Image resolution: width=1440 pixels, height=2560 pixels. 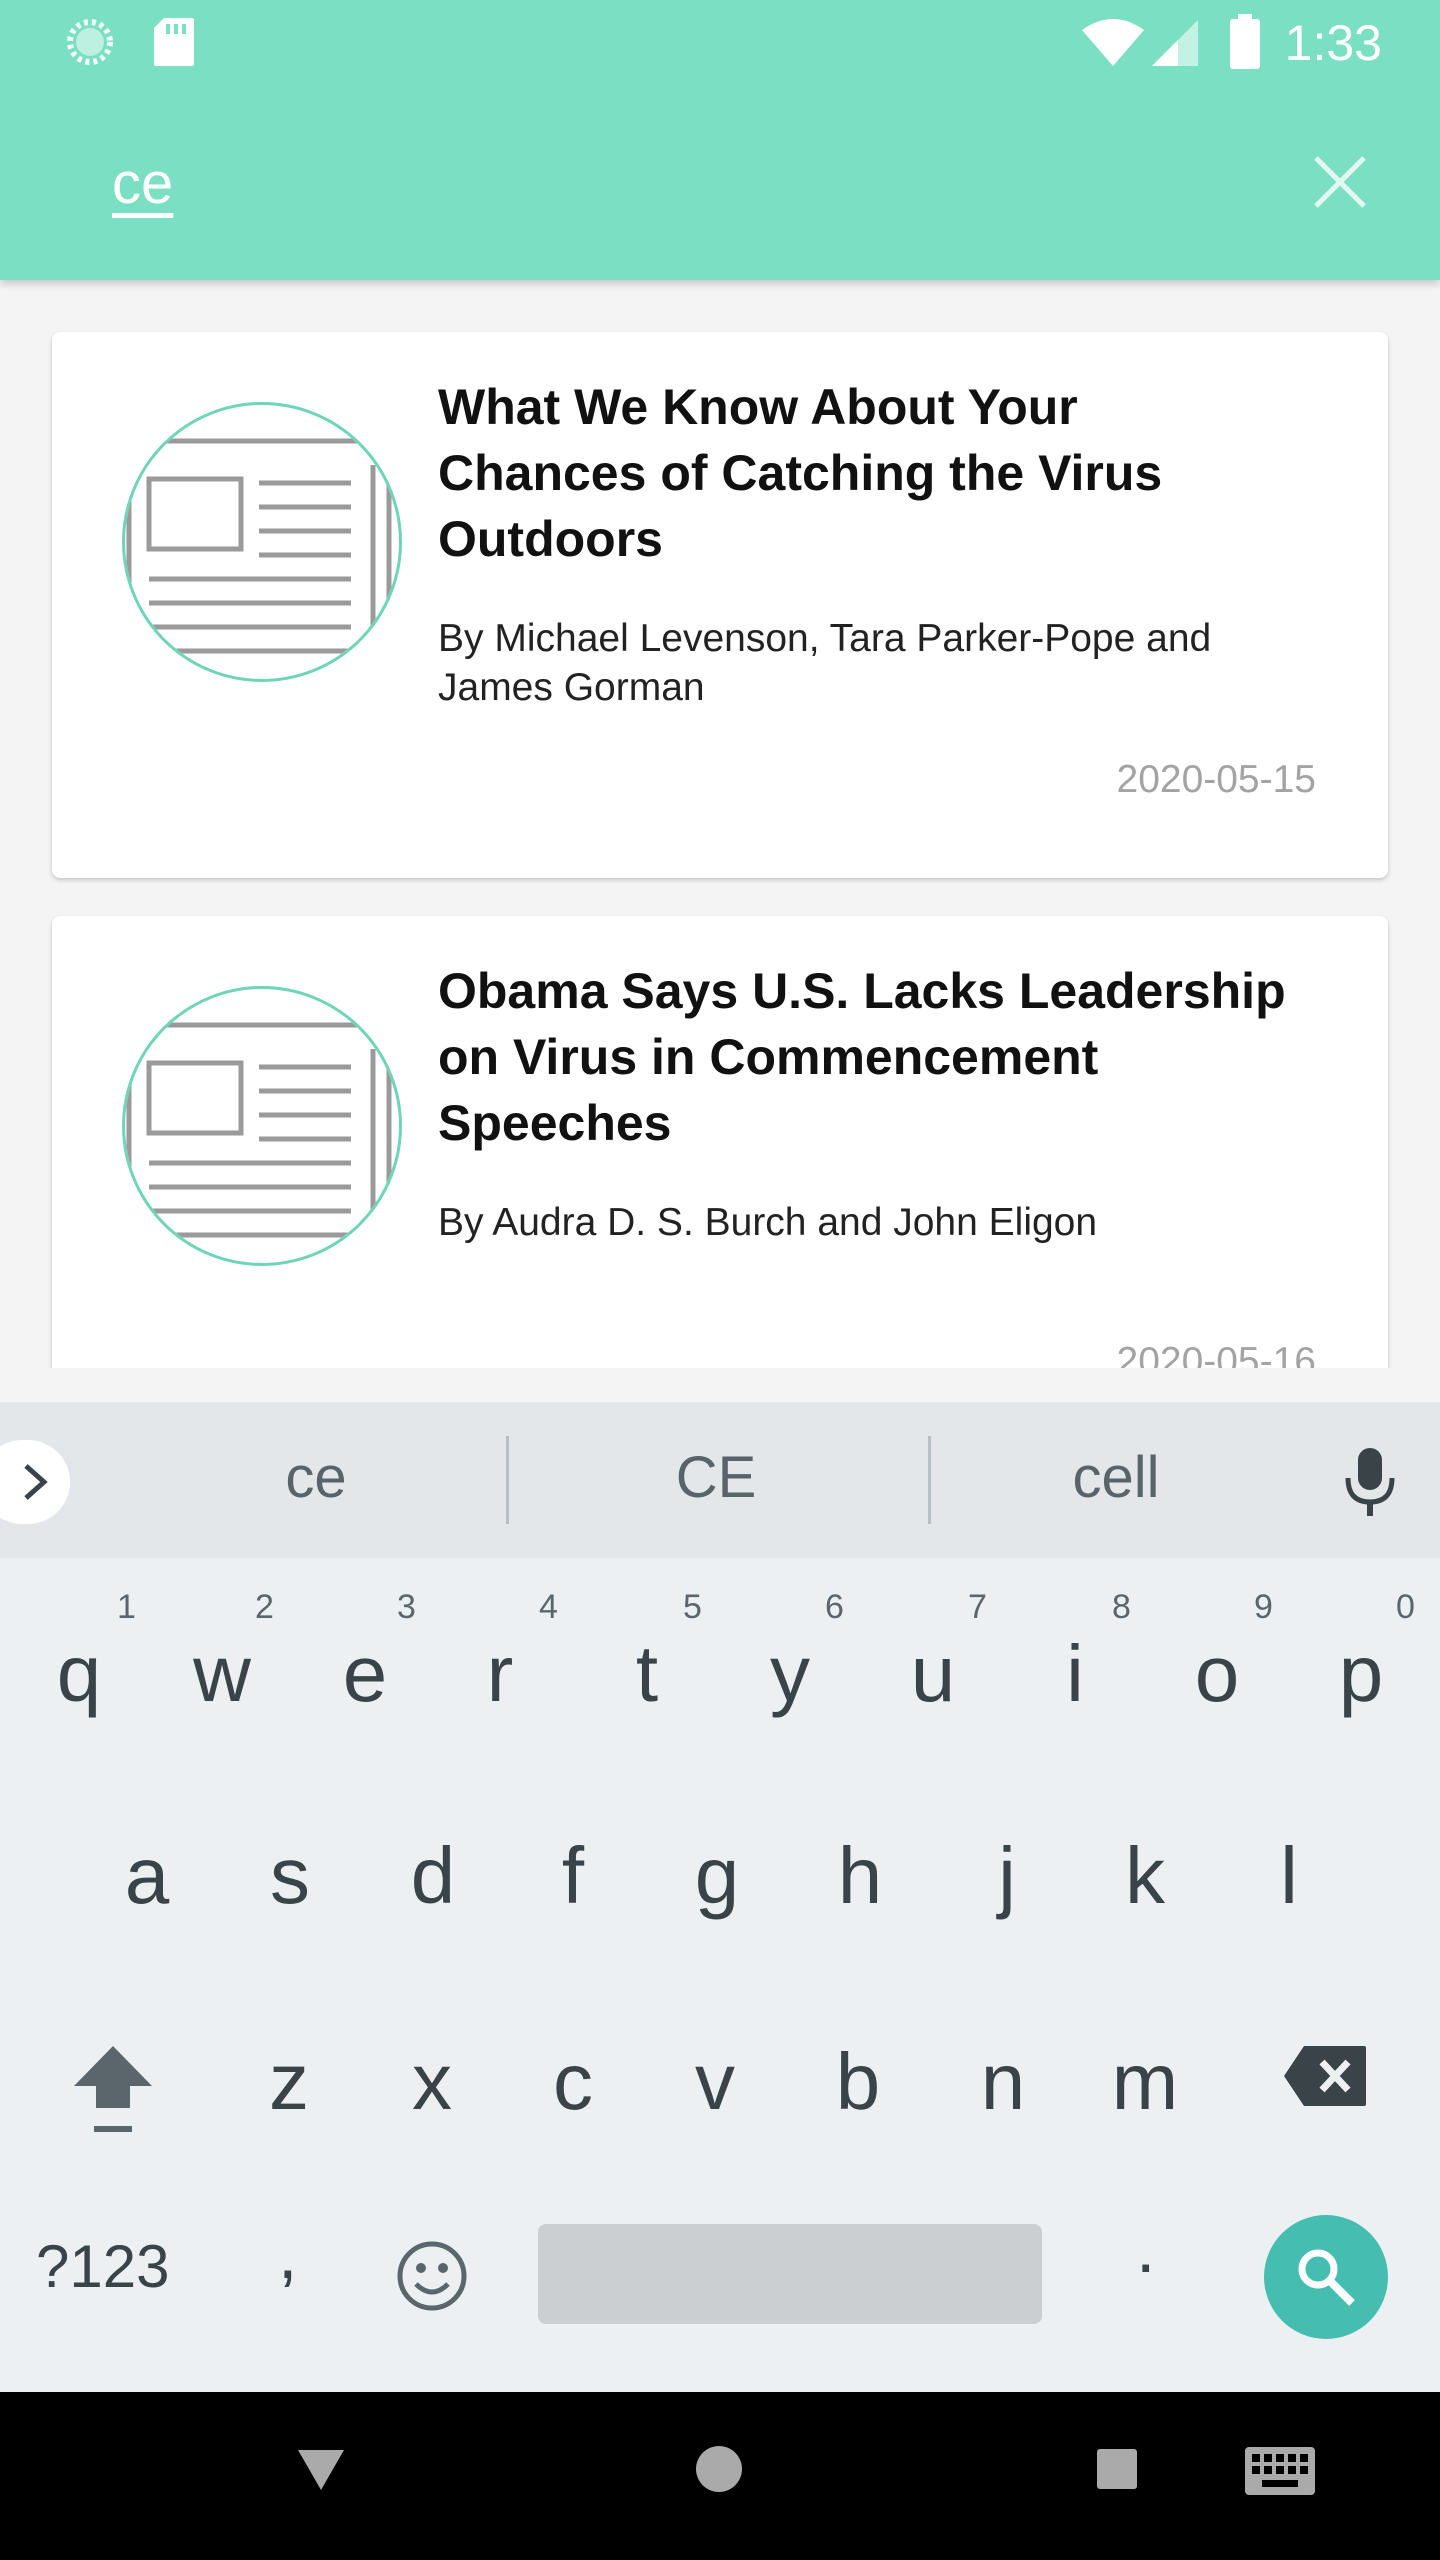 I want to click on key-hint-3: 3, so click(x=406, y=1607).